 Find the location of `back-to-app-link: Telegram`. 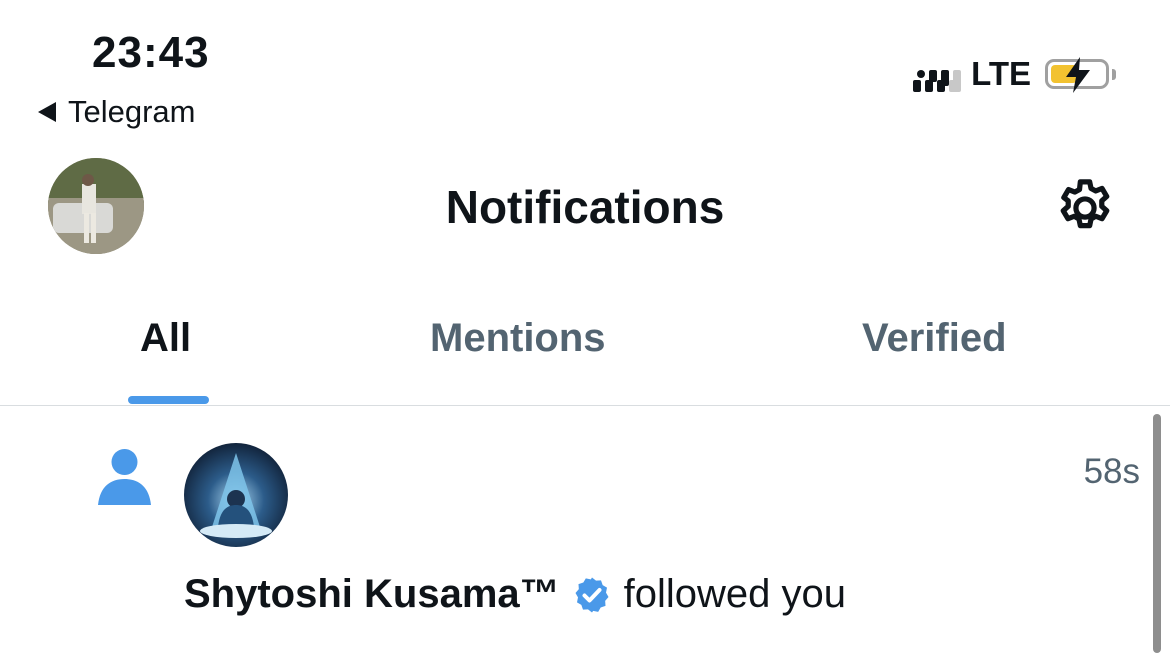

back-to-app-link: Telegram is located at coordinates (117, 112).